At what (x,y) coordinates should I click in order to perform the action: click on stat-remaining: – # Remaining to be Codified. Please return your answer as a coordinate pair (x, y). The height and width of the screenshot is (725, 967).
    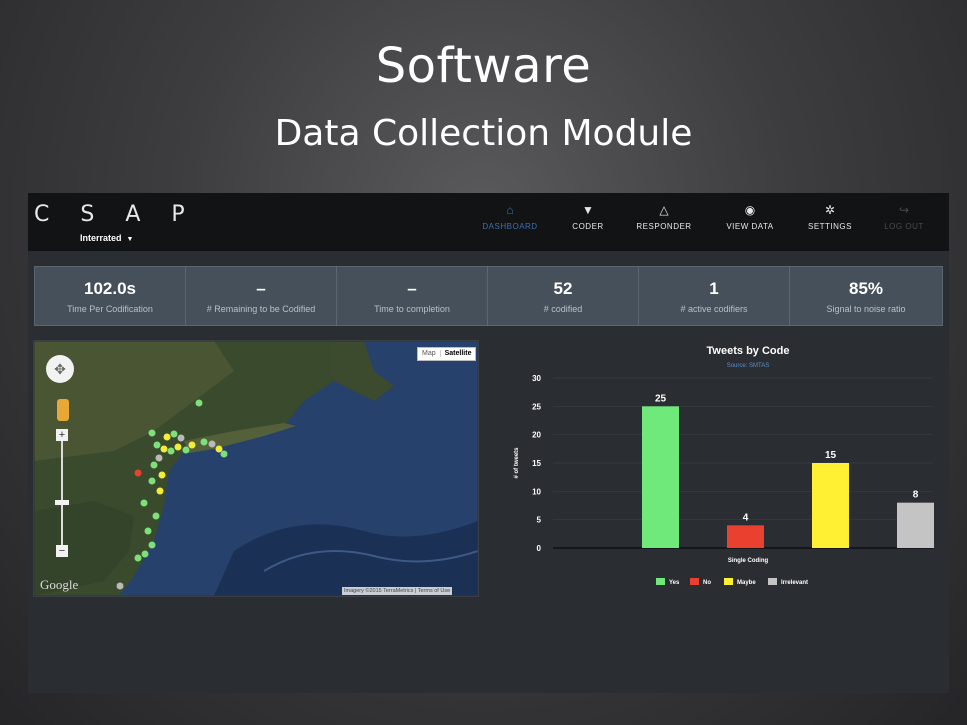
    Looking at the image, I should click on (261, 296).